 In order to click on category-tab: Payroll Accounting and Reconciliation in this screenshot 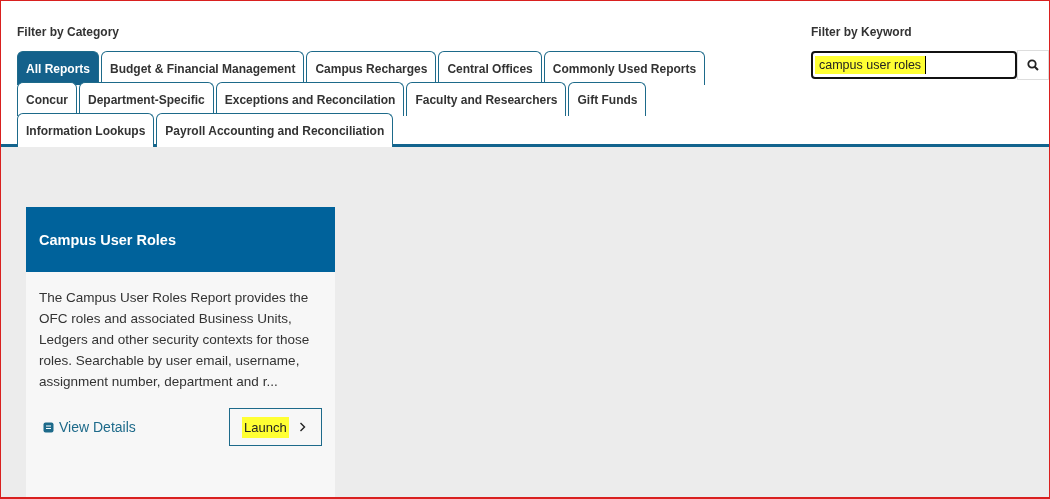, I will do `click(275, 130)`.